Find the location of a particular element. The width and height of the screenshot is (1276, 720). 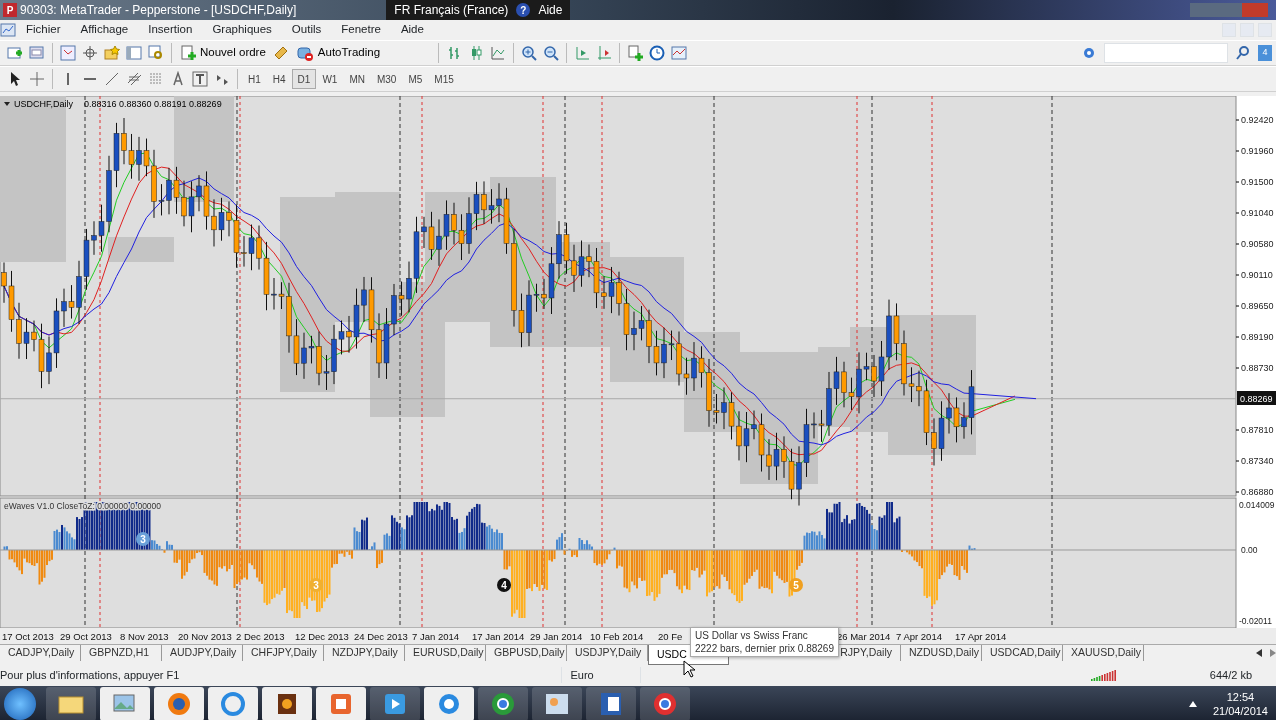

timeframe-button: MN is located at coordinates (357, 79).